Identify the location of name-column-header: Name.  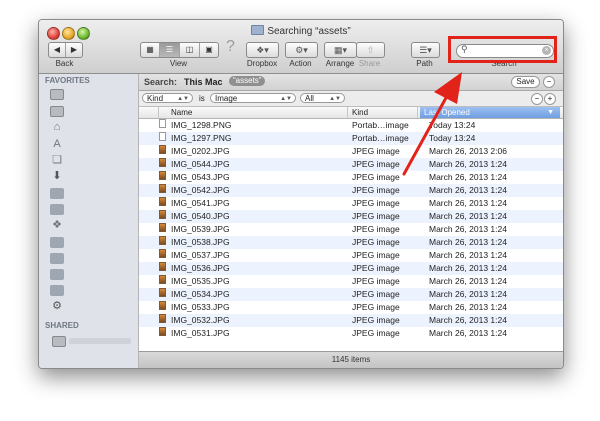
(253, 112).